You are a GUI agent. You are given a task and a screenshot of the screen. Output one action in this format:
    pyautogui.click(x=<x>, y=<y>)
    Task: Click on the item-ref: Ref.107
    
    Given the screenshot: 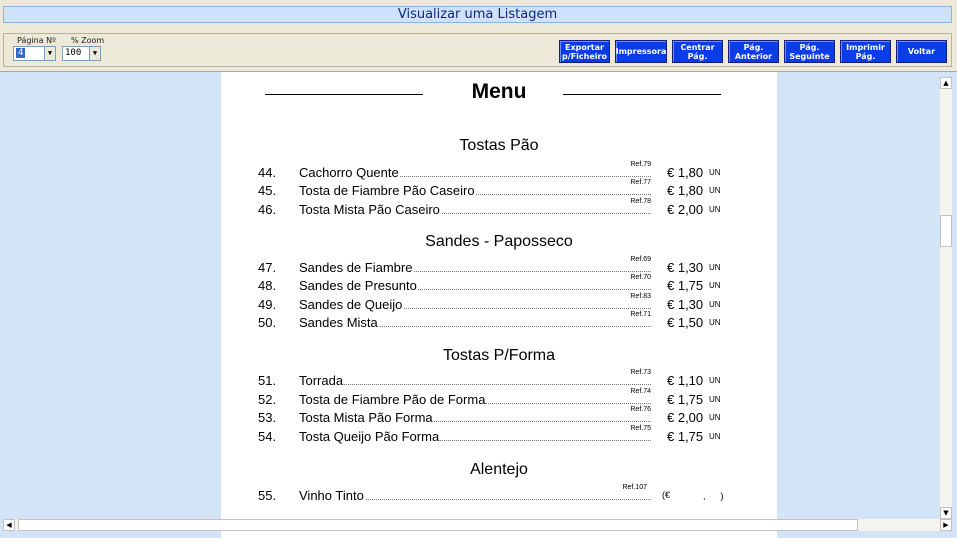 What is the action you would take?
    pyautogui.click(x=634, y=487)
    